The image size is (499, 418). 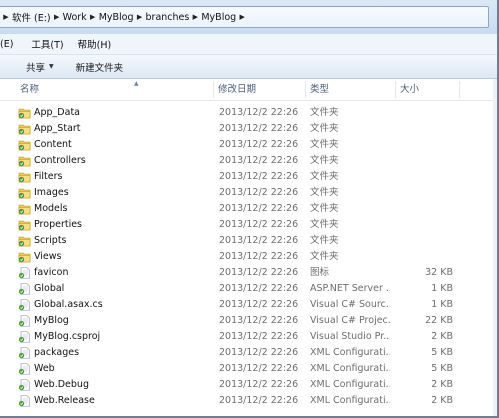 What do you see at coordinates (40, 67) in the screenshot?
I see `share-button: 共享 ▼` at bounding box center [40, 67].